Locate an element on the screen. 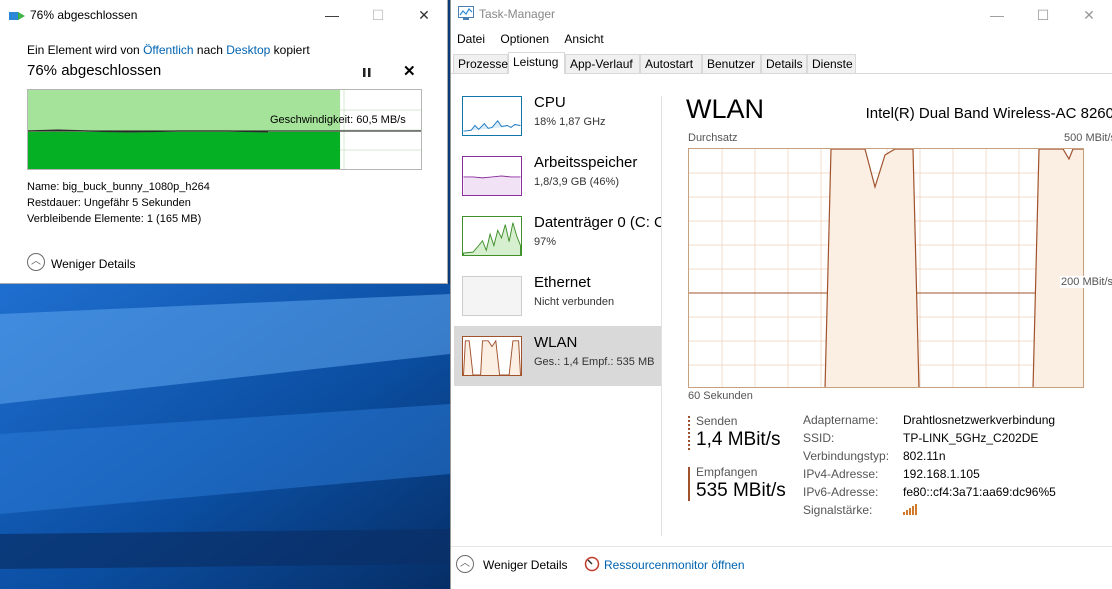  mid-throughput-label: 200 MBit/s is located at coordinates (1086, 282).